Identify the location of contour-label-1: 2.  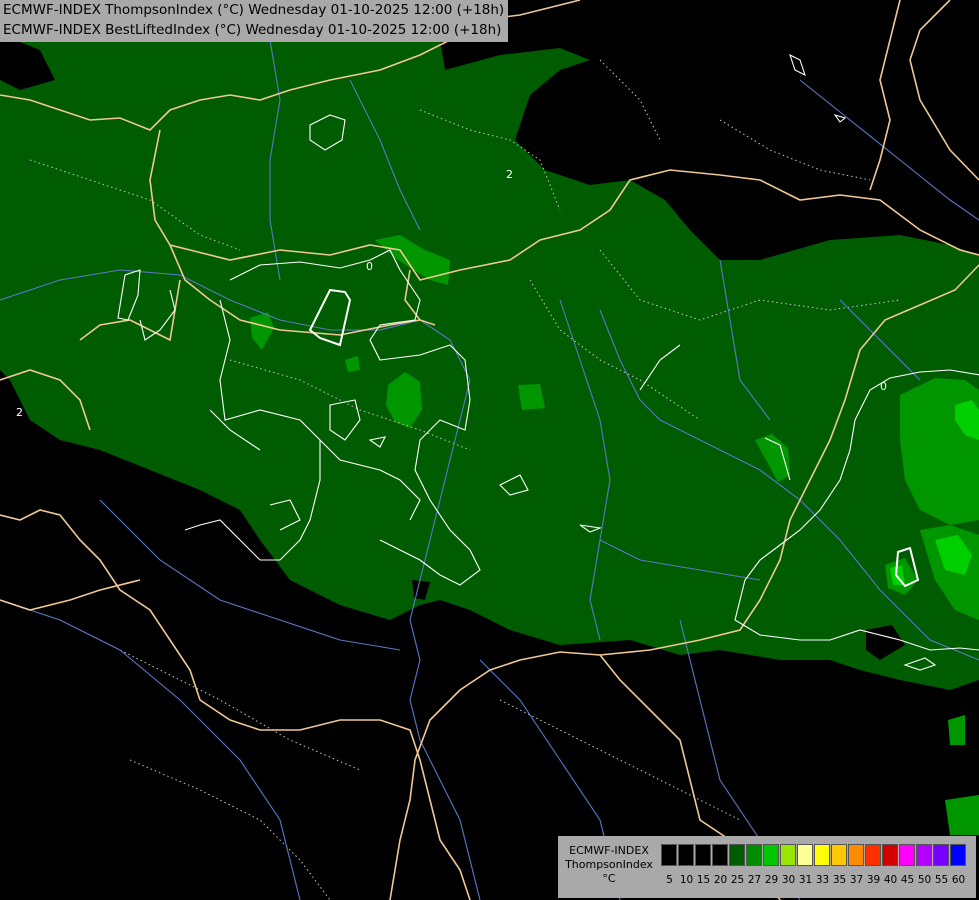
(509, 174).